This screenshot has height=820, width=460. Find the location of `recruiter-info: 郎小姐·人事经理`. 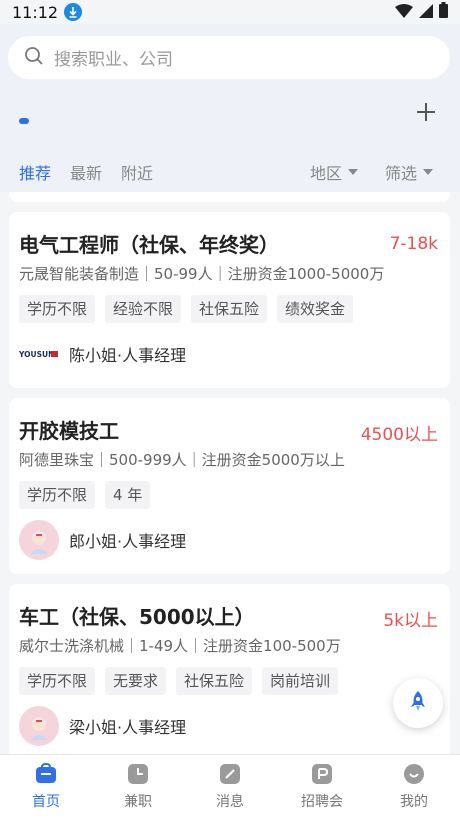

recruiter-info: 郎小姐·人事经理 is located at coordinates (102, 540).